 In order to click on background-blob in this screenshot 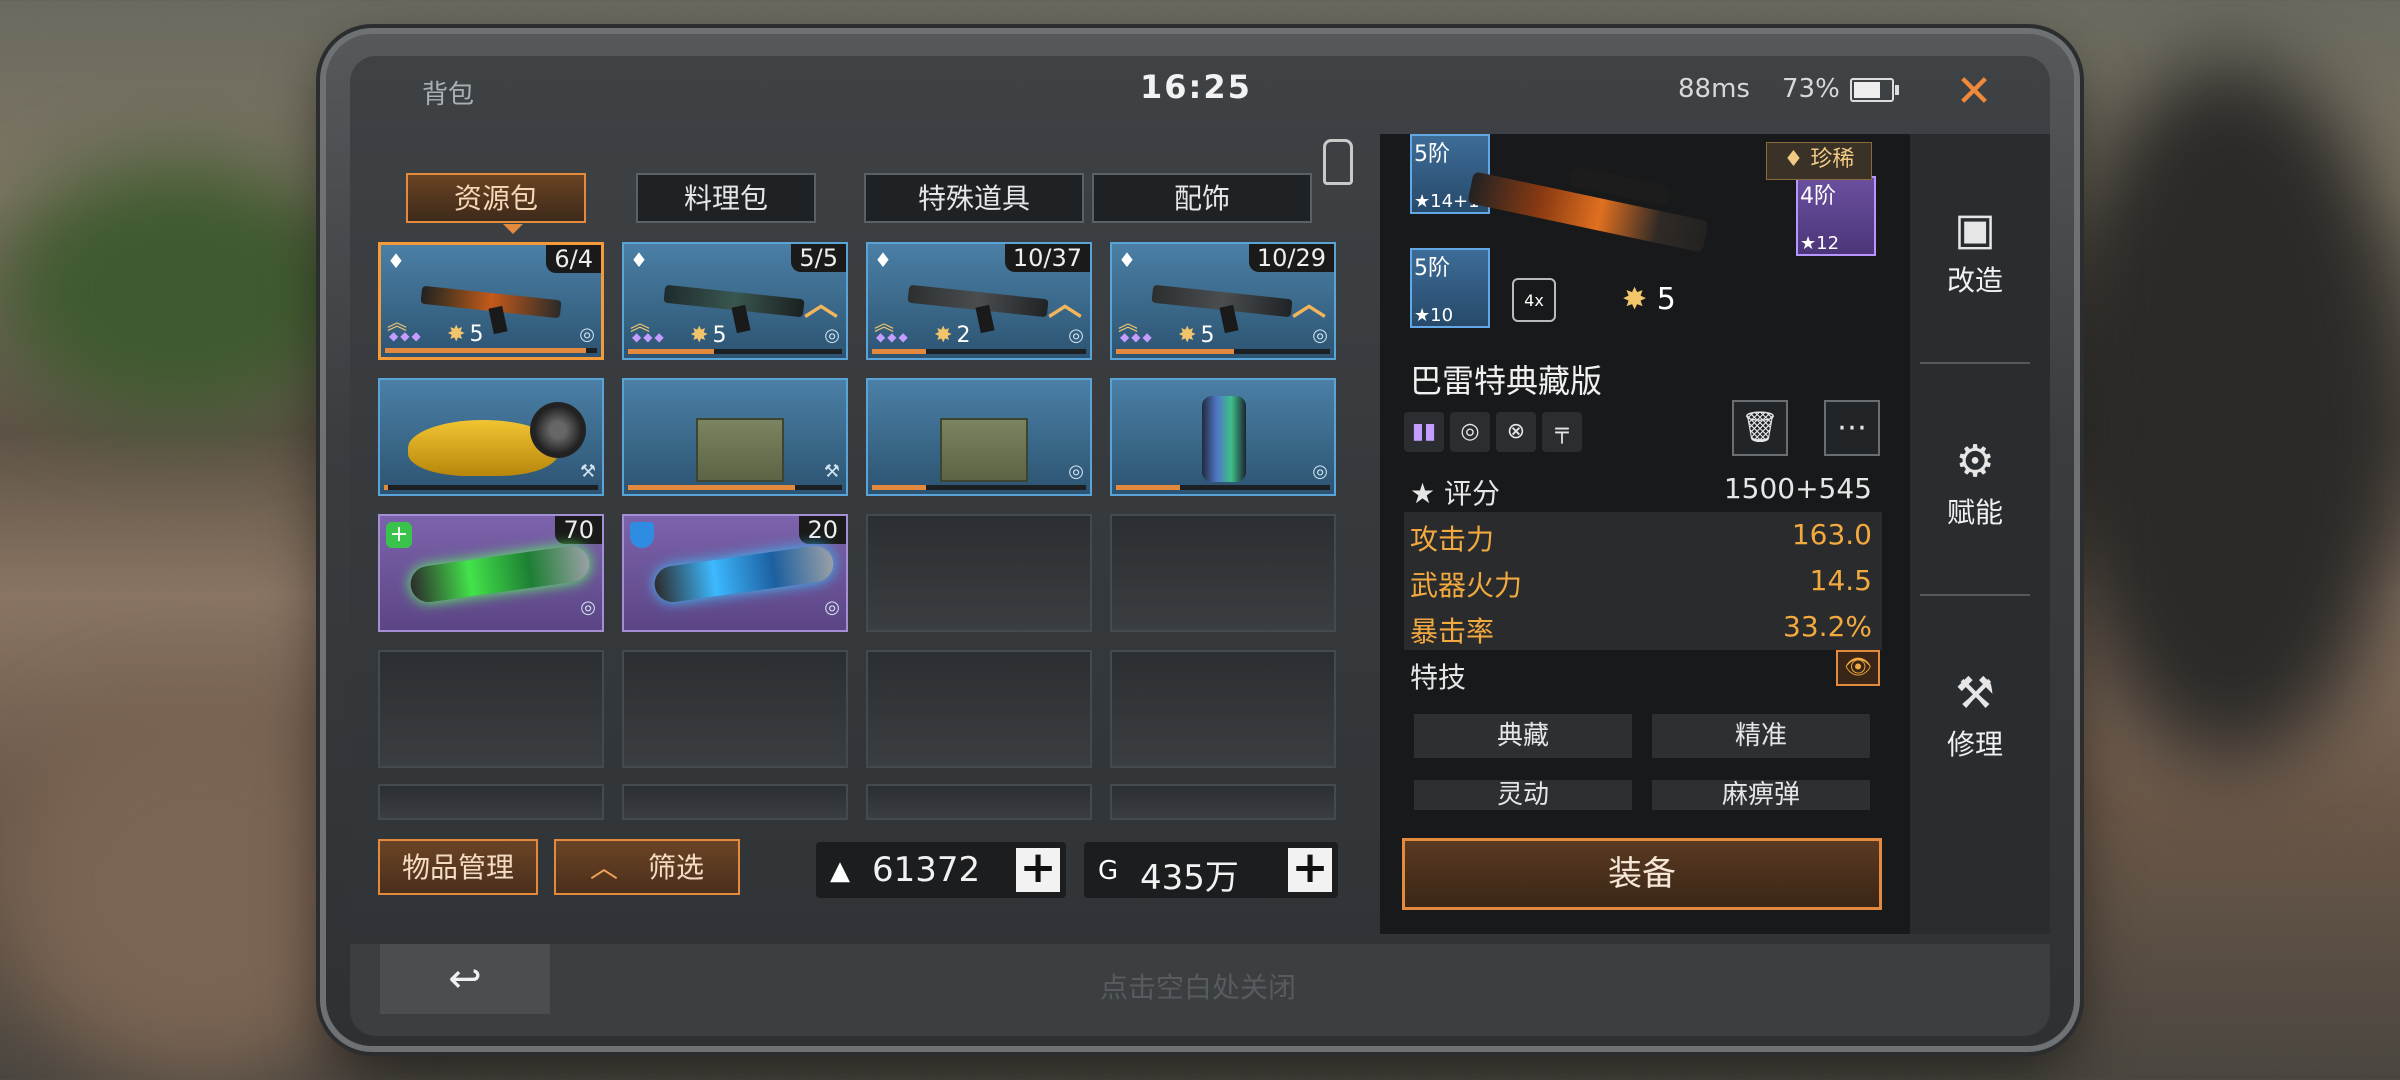, I will do `click(2225, 410)`.